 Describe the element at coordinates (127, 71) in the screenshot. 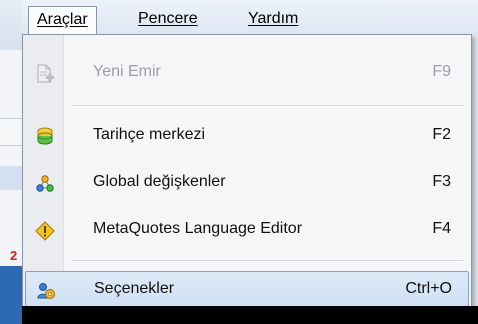

I see `menu-item-label: Yeni Emir` at that location.